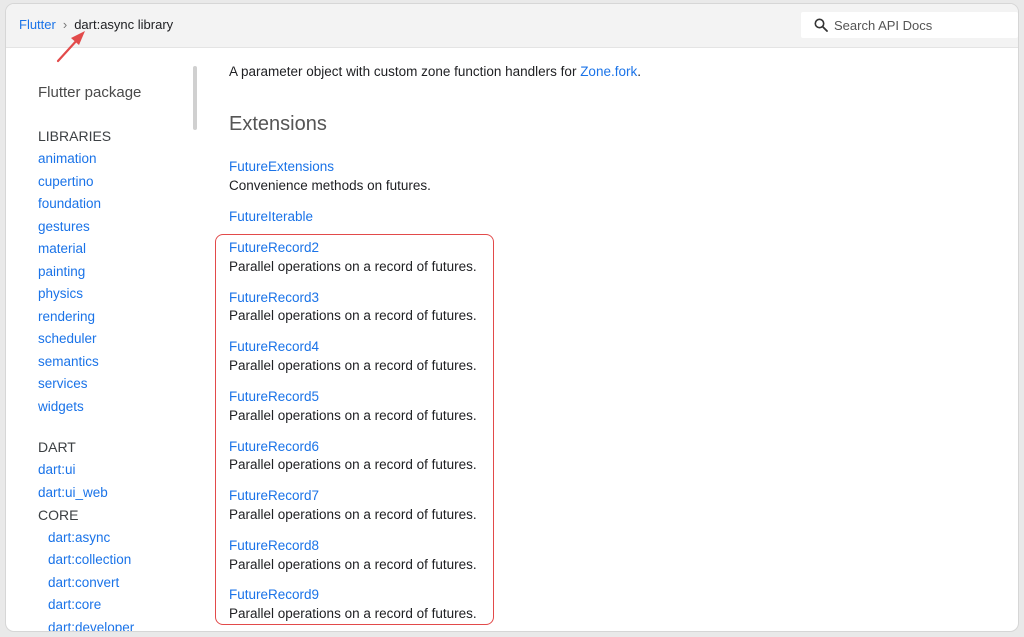  I want to click on sidebar-item-dart-ui-web: dart:ui_web, so click(73, 492).